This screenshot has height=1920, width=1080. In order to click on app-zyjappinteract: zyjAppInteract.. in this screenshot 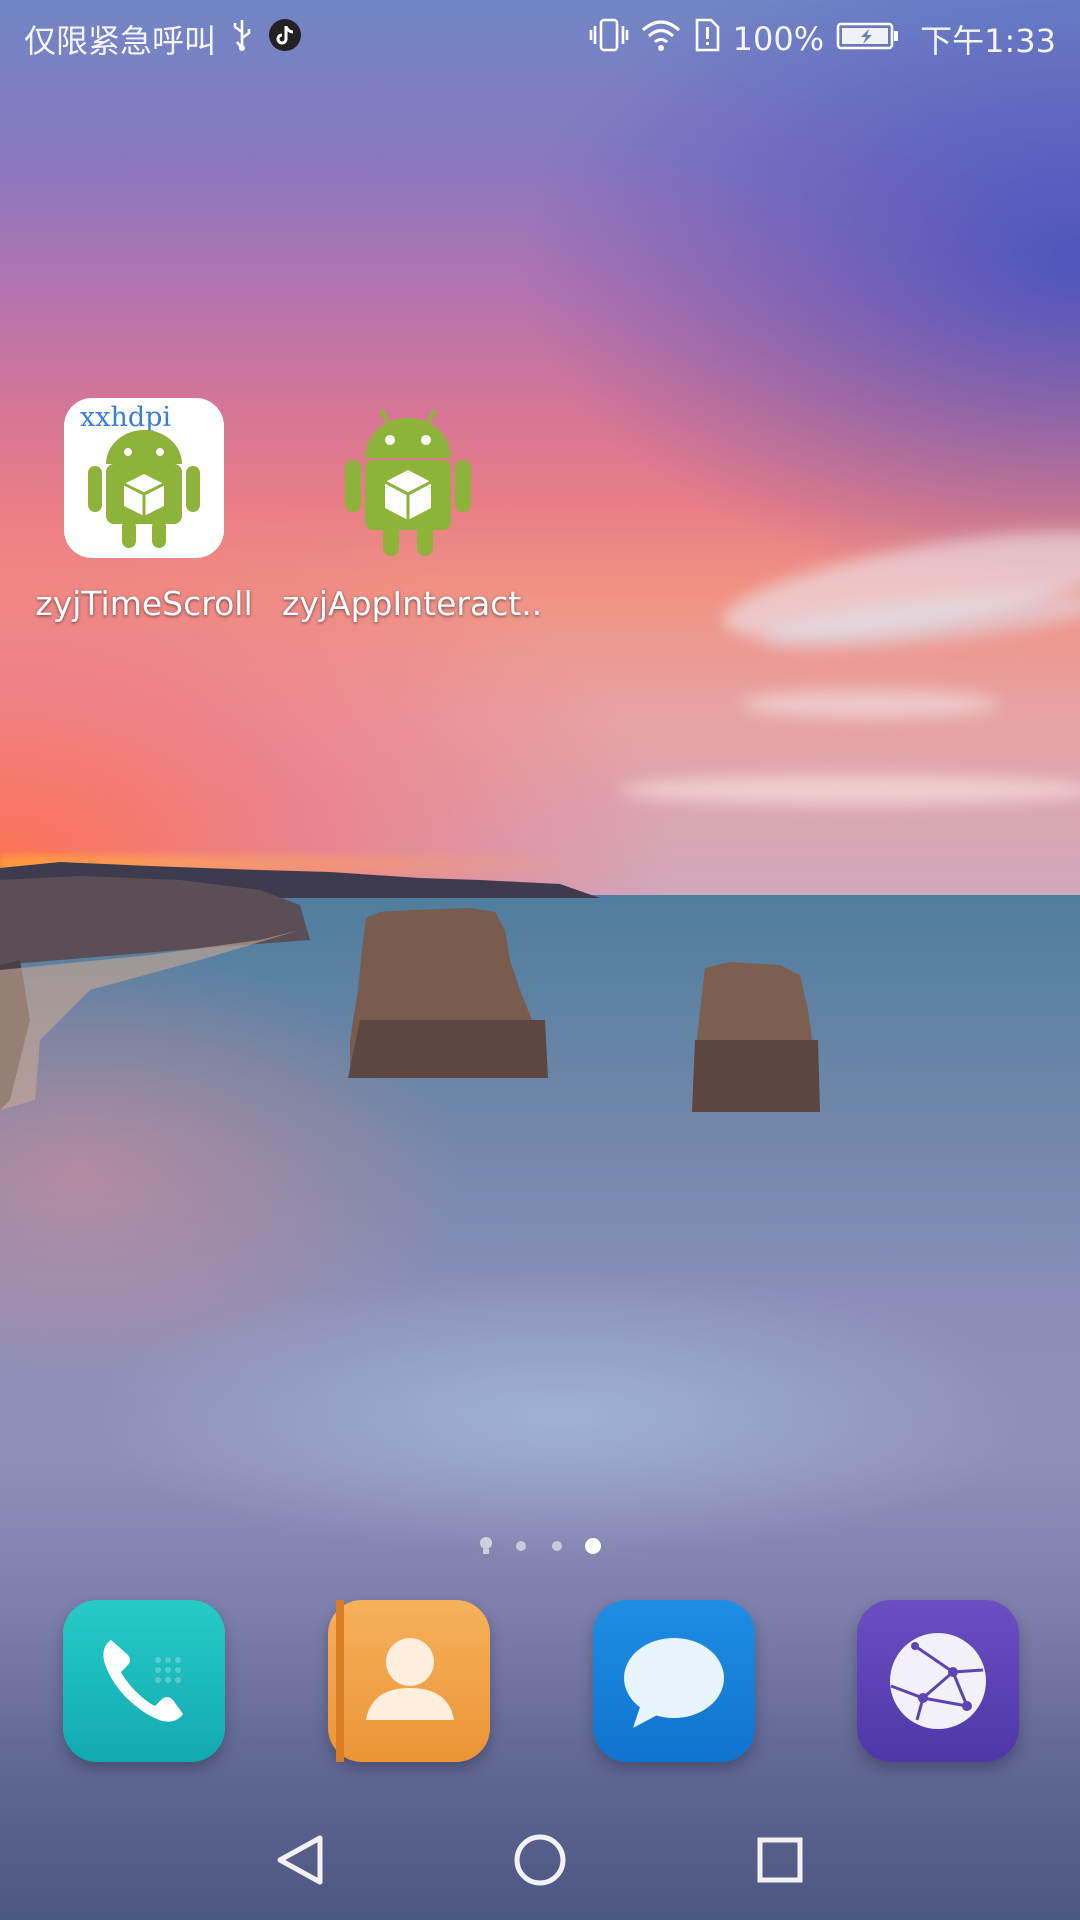, I will do `click(412, 510)`.